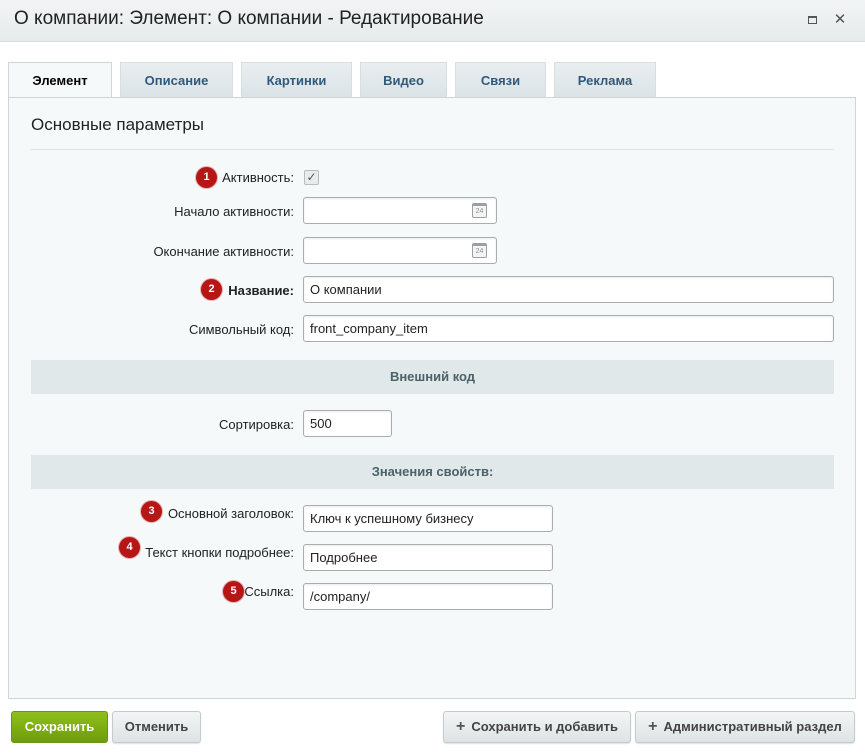 Image resolution: width=865 pixels, height=754 pixels. I want to click on marker-badge: 5, so click(233, 591).